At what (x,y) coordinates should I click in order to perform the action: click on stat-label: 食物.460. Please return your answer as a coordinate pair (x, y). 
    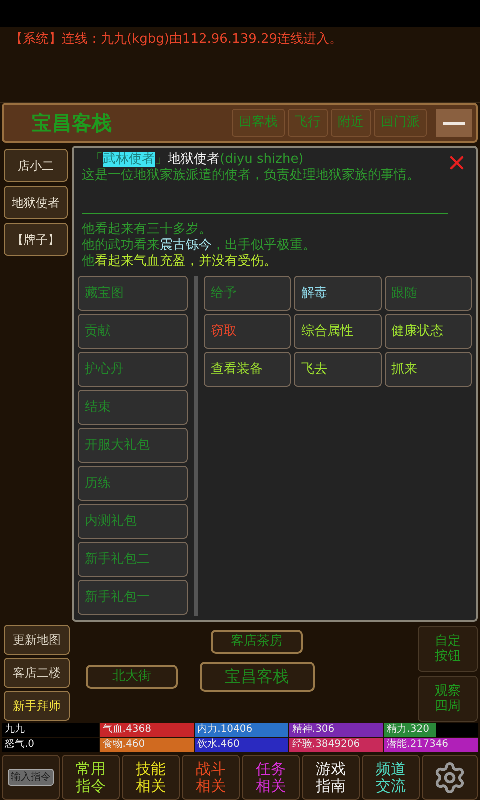
    Looking at the image, I should click on (124, 745).